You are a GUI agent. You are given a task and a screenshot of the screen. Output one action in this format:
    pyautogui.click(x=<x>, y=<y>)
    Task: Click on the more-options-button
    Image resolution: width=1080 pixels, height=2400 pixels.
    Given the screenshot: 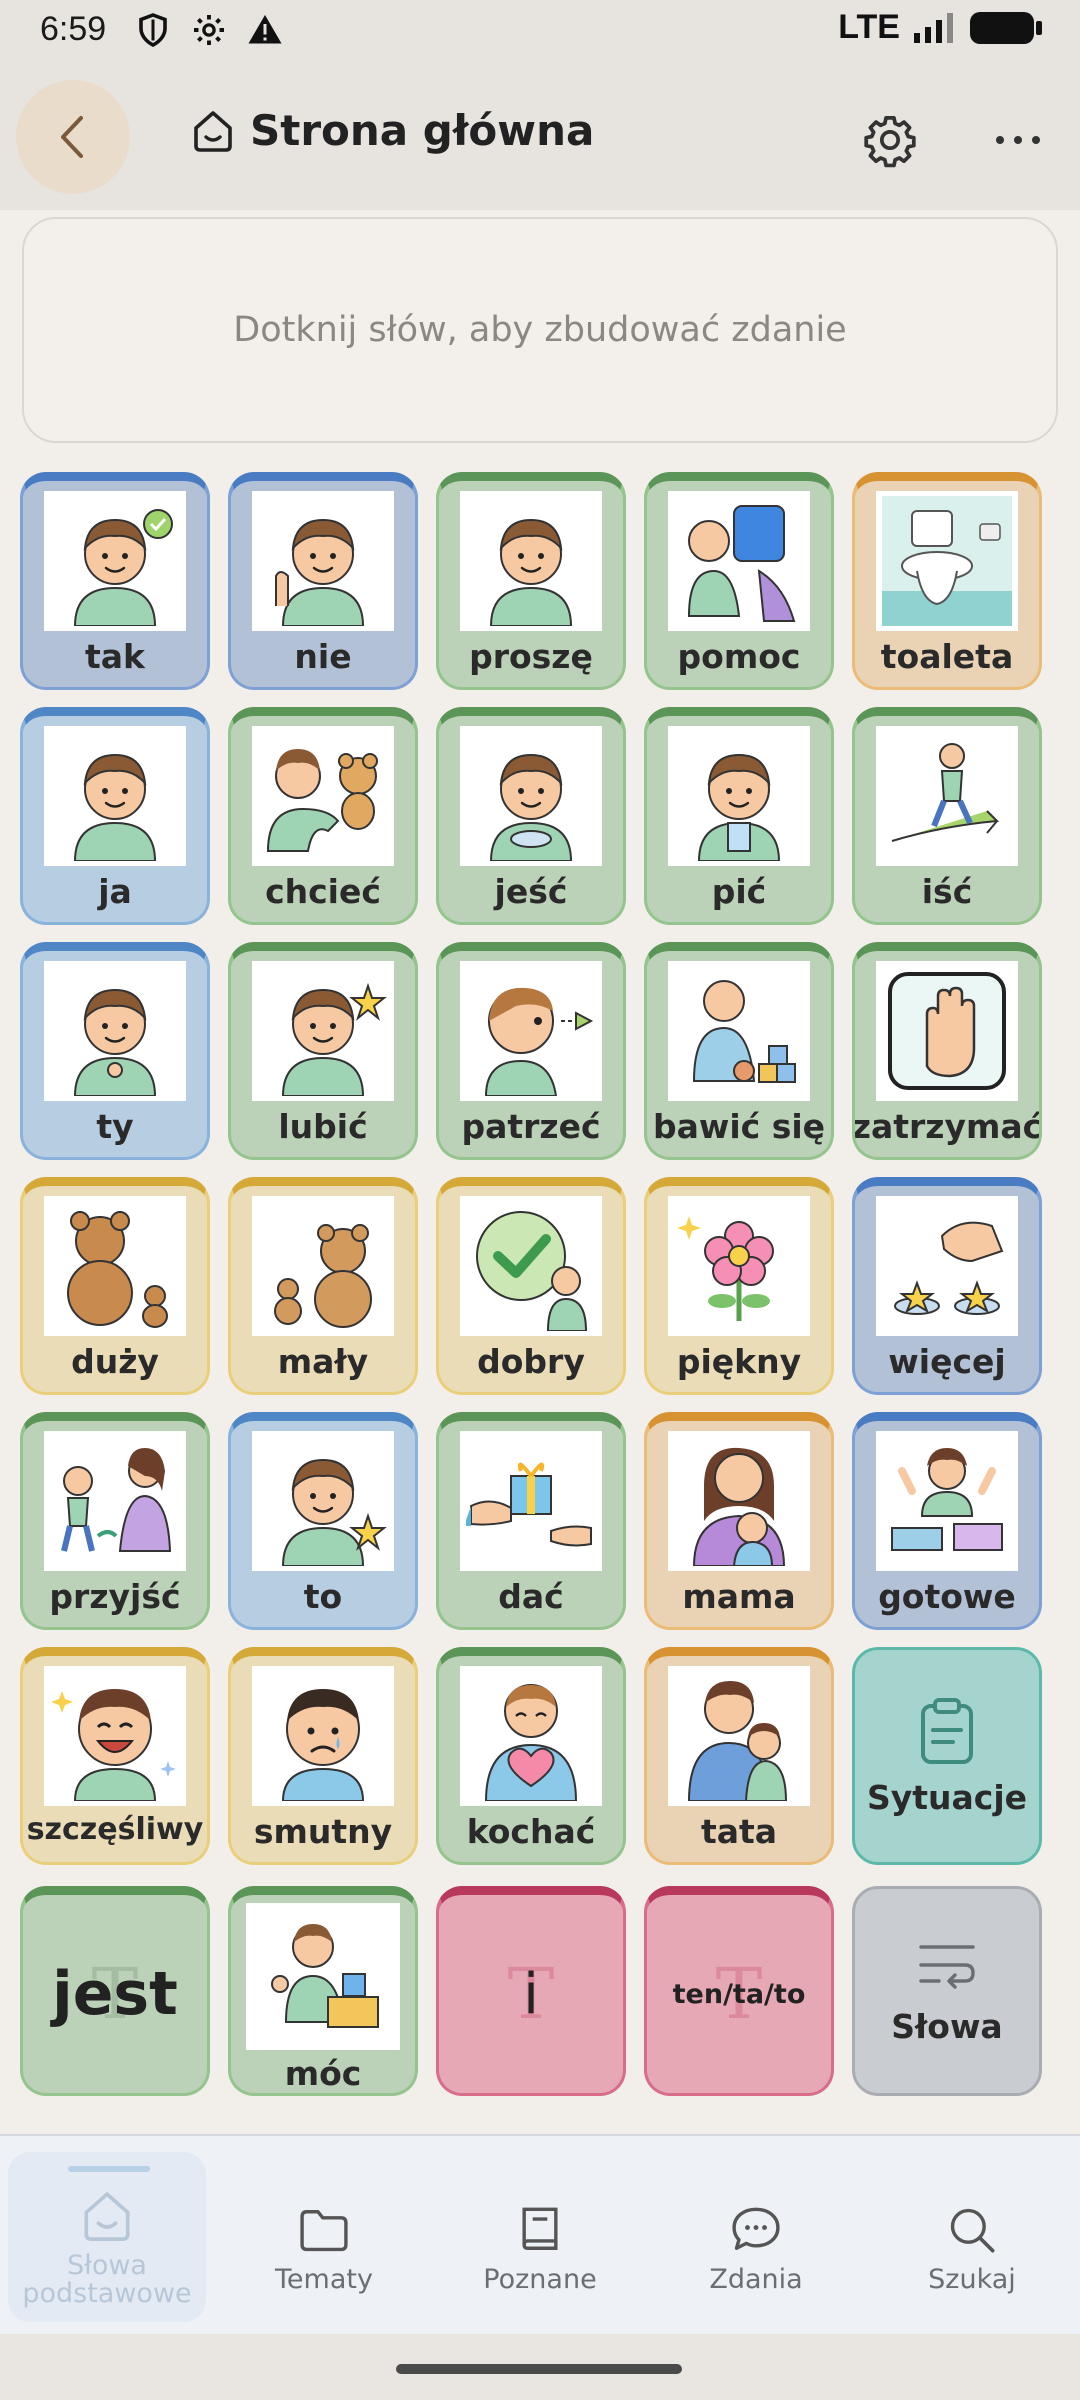 What is the action you would take?
    pyautogui.click(x=1018, y=140)
    